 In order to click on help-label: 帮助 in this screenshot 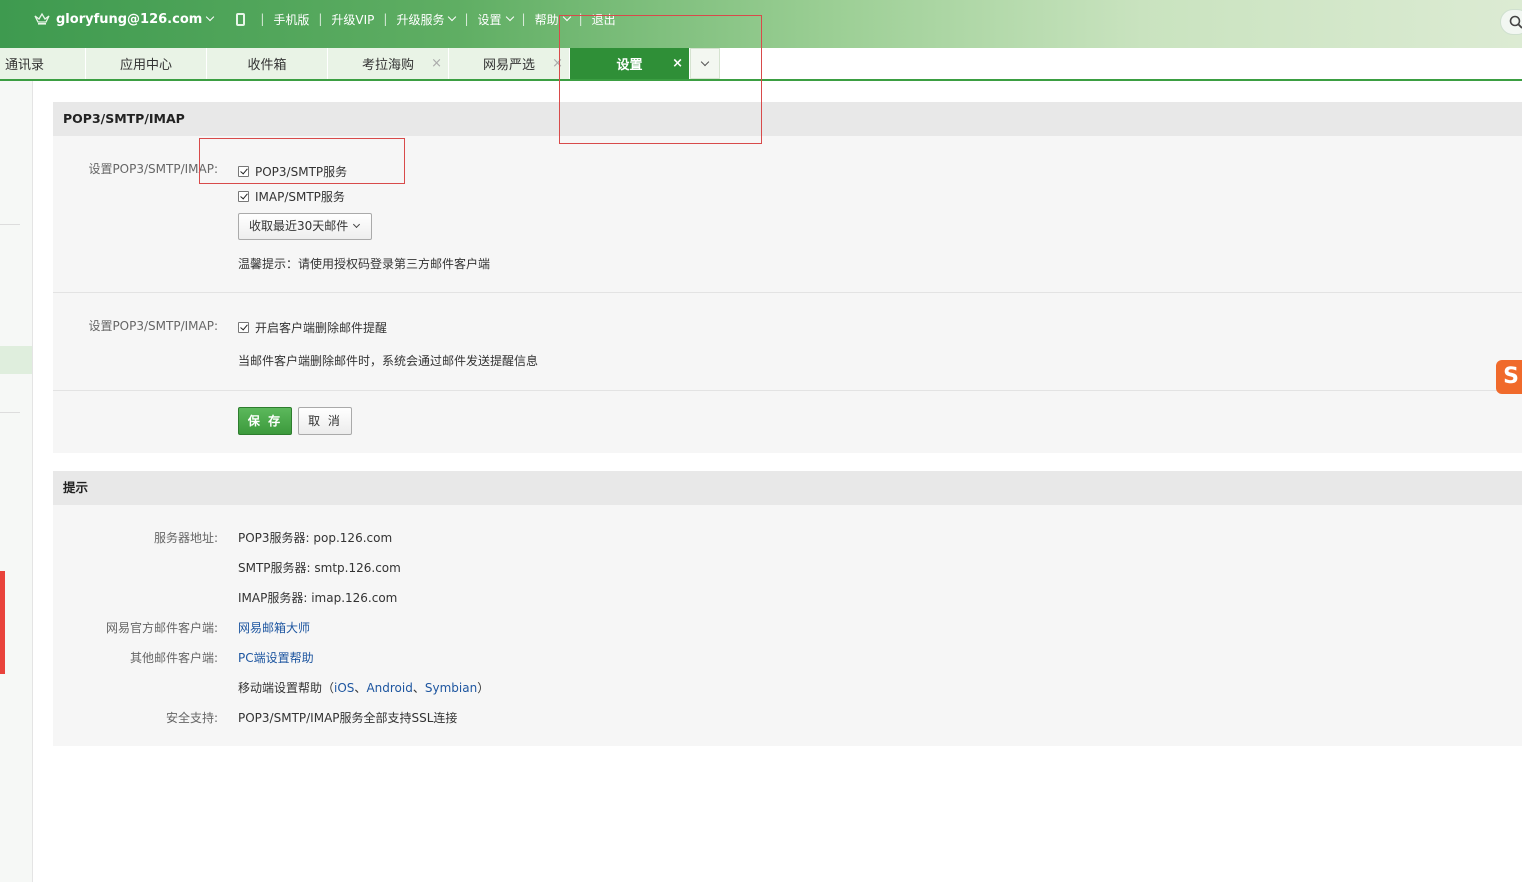, I will do `click(546, 19)`.